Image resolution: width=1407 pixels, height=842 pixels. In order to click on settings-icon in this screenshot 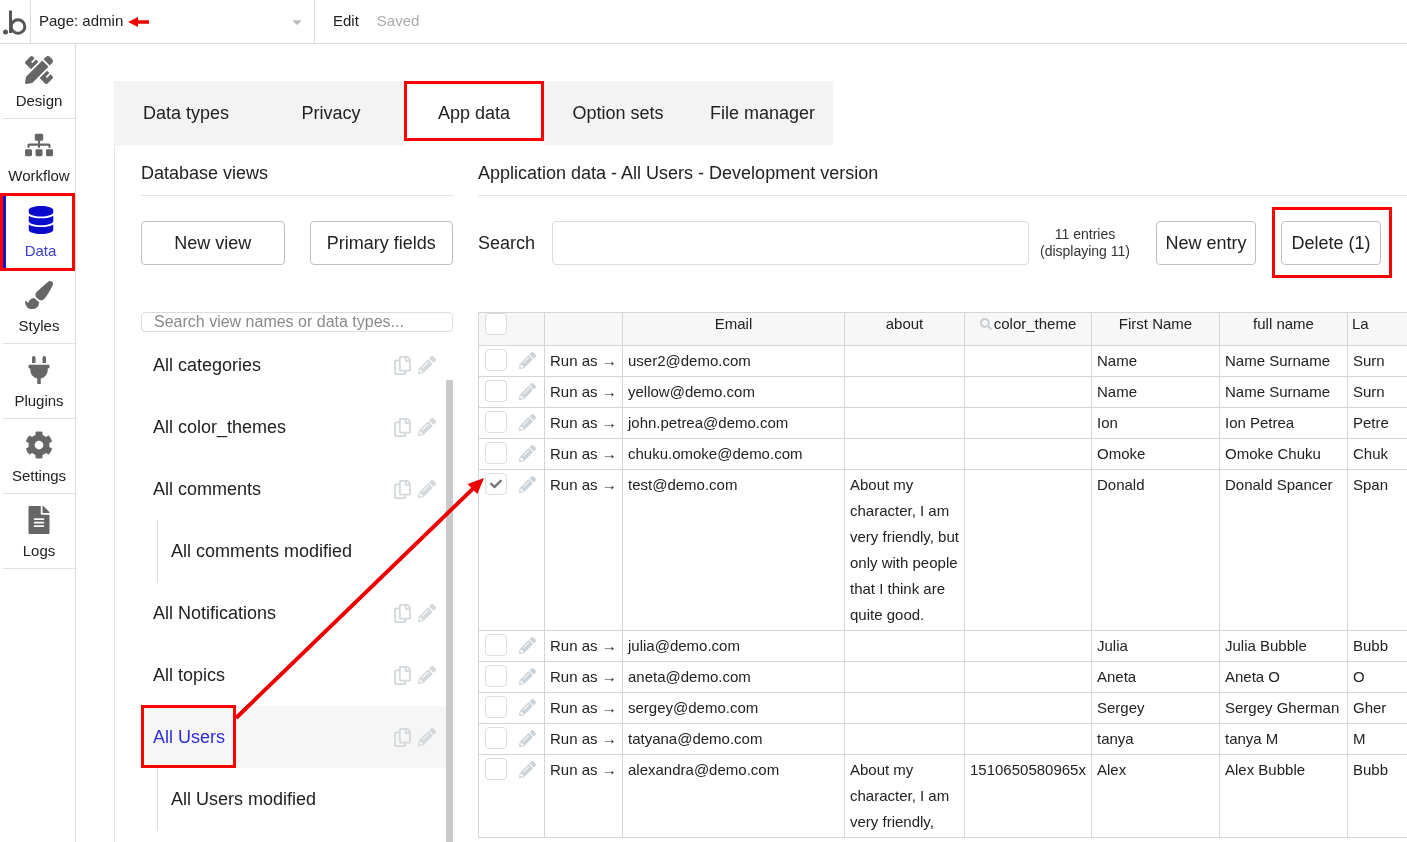, I will do `click(39, 445)`.